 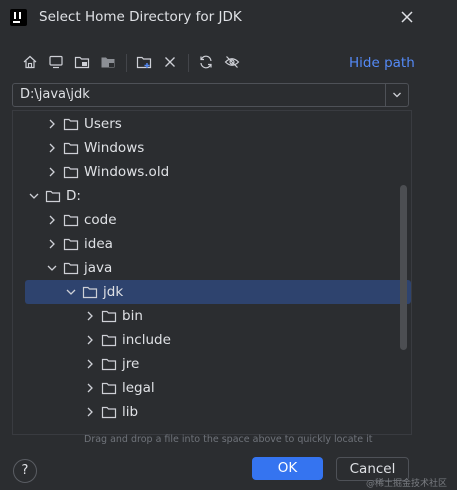 What do you see at coordinates (212, 196) in the screenshot?
I see `tree-row: D:` at bounding box center [212, 196].